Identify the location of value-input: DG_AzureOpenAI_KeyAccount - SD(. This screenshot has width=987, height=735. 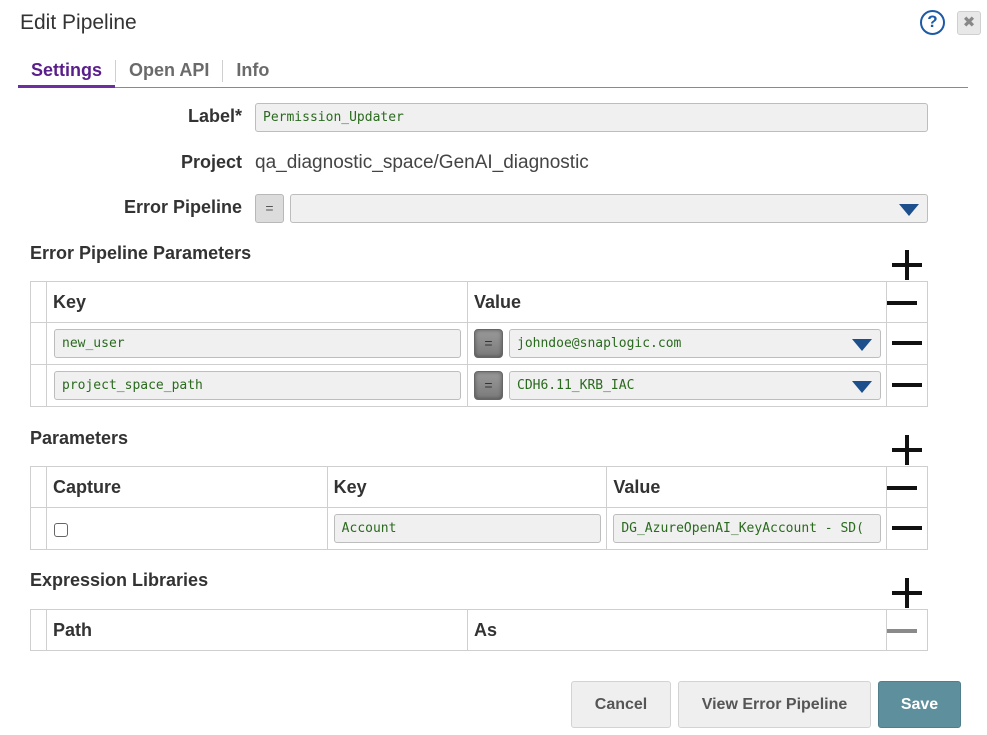
(747, 528).